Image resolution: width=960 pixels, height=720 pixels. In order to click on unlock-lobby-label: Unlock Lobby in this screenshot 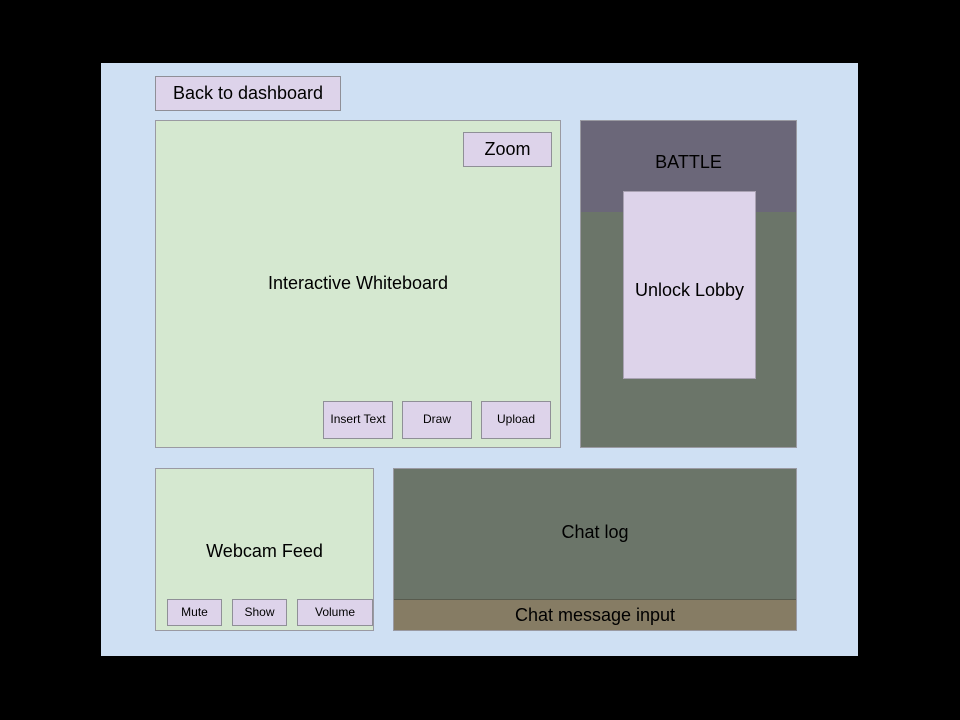, I will do `click(689, 290)`.